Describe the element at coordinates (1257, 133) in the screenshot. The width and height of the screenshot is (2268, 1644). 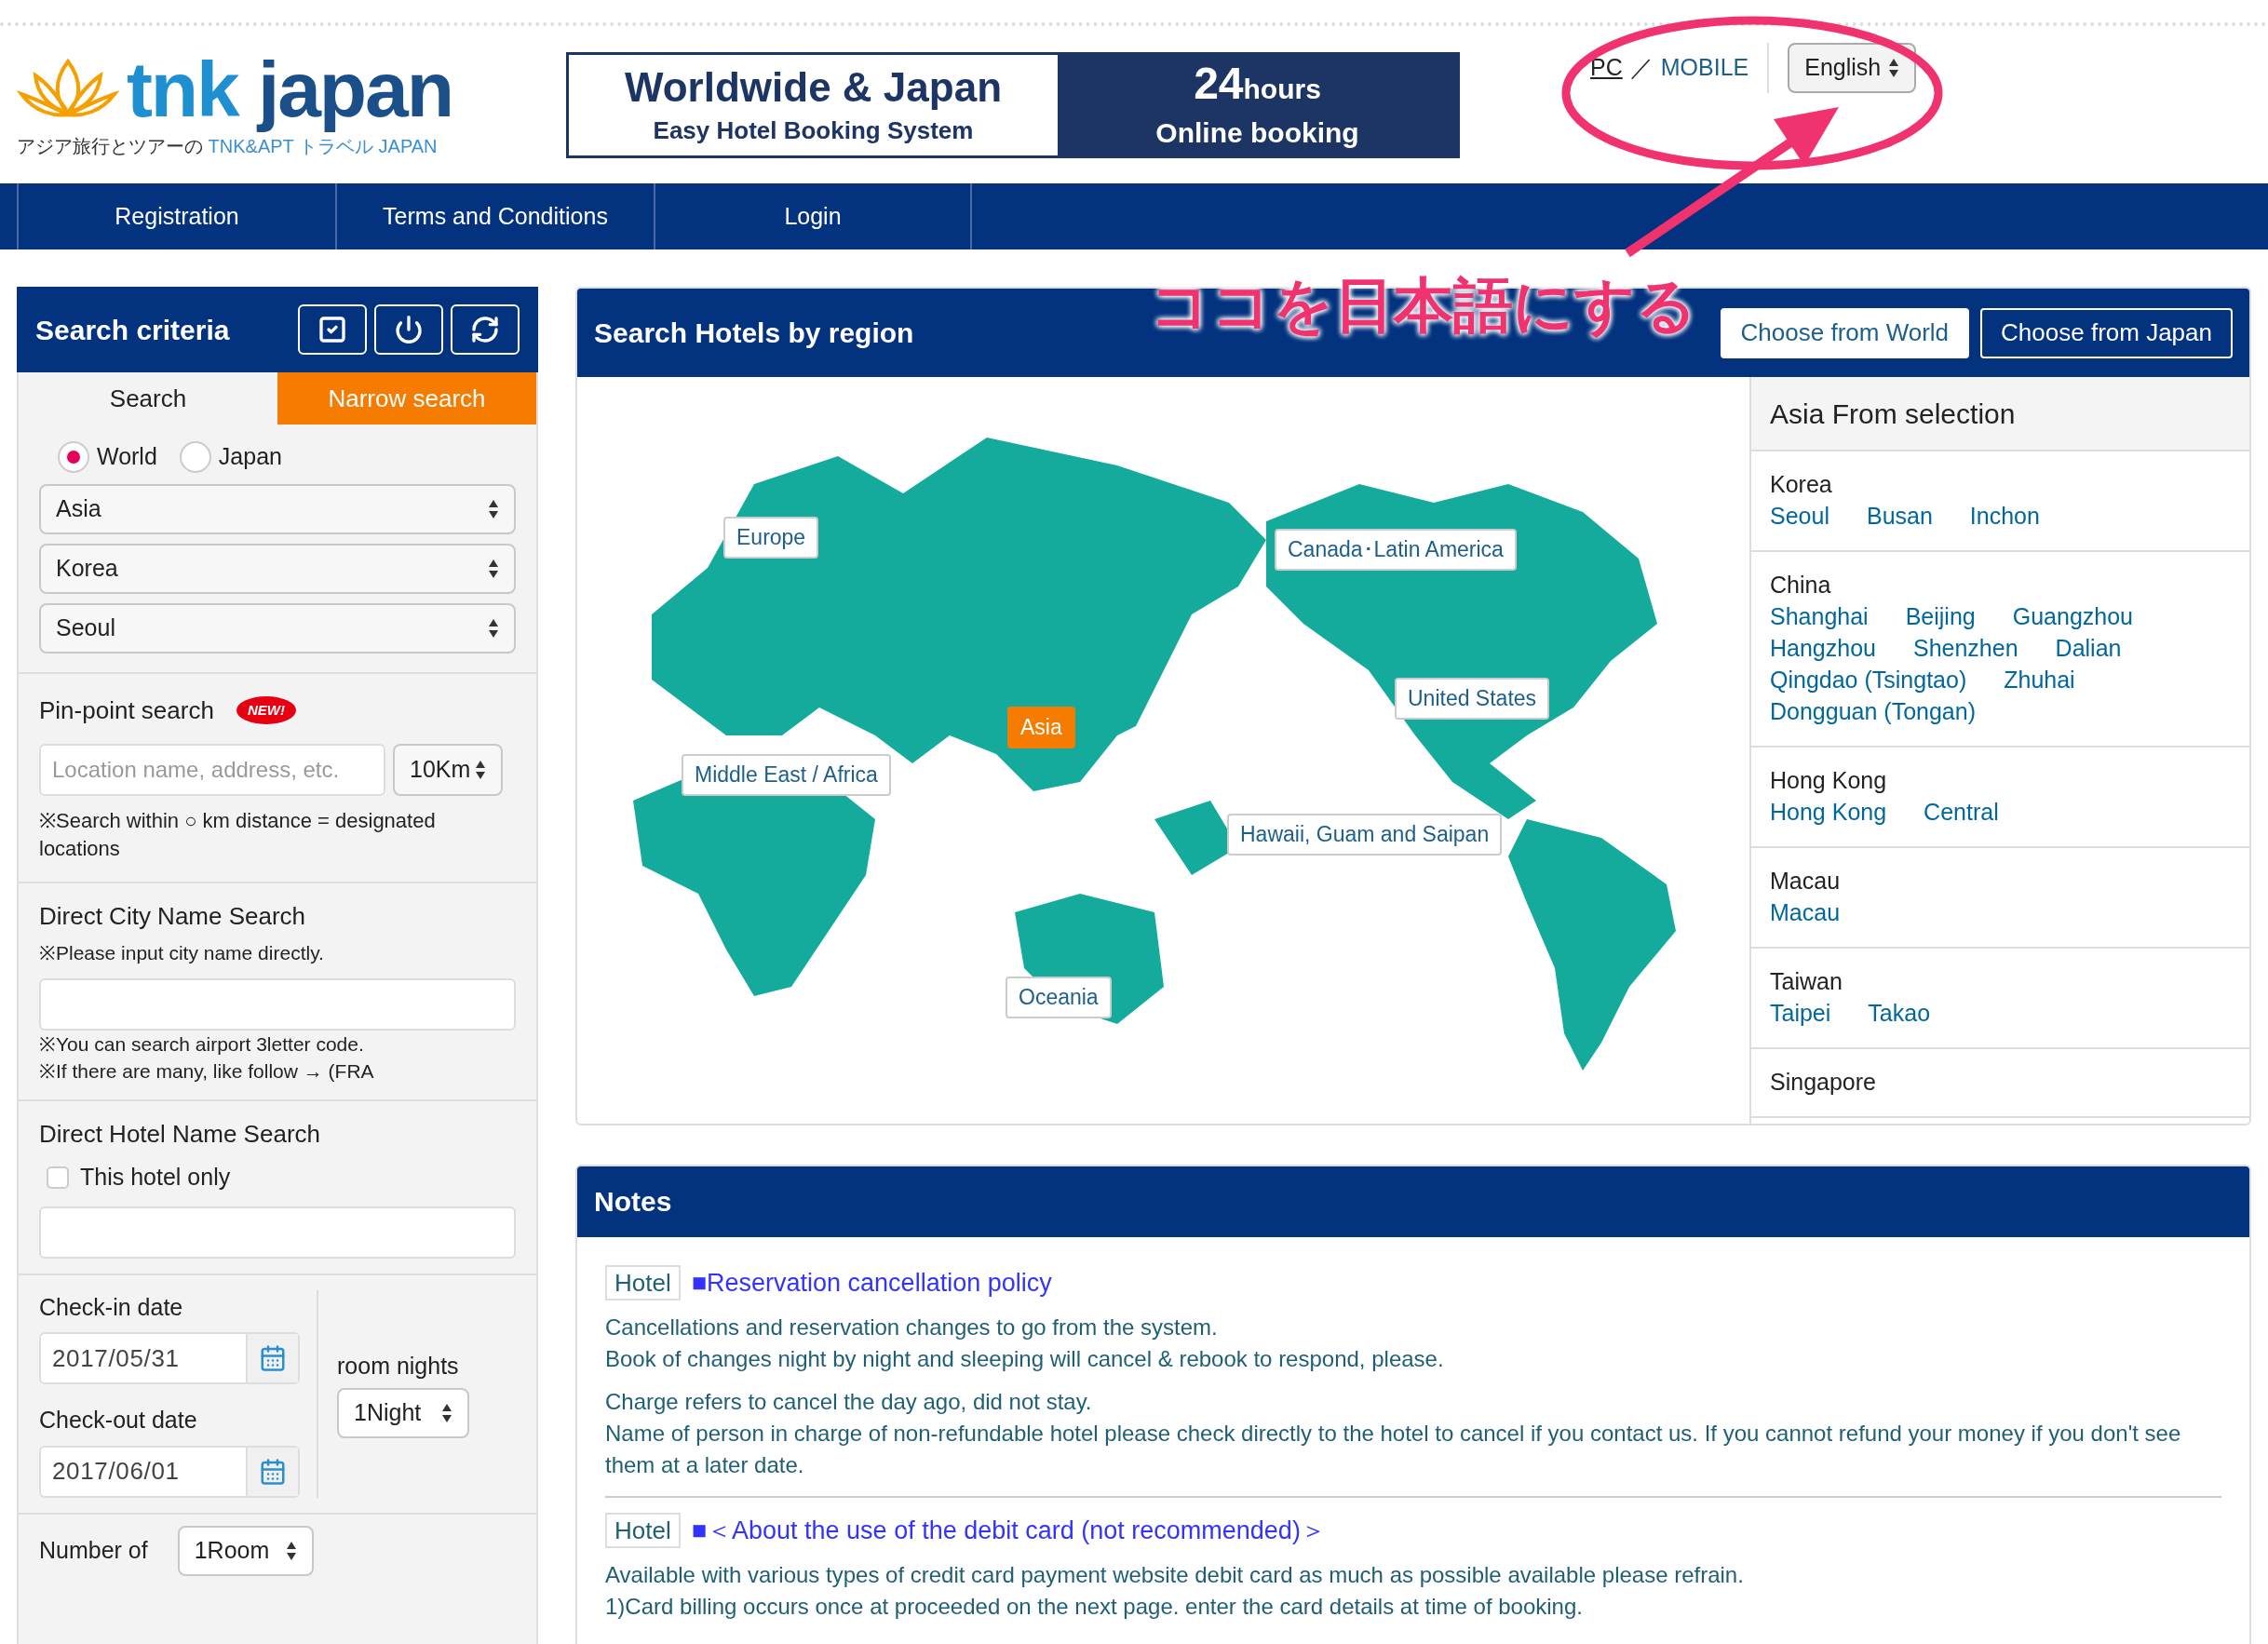
I see `banner-online: Online booking` at that location.